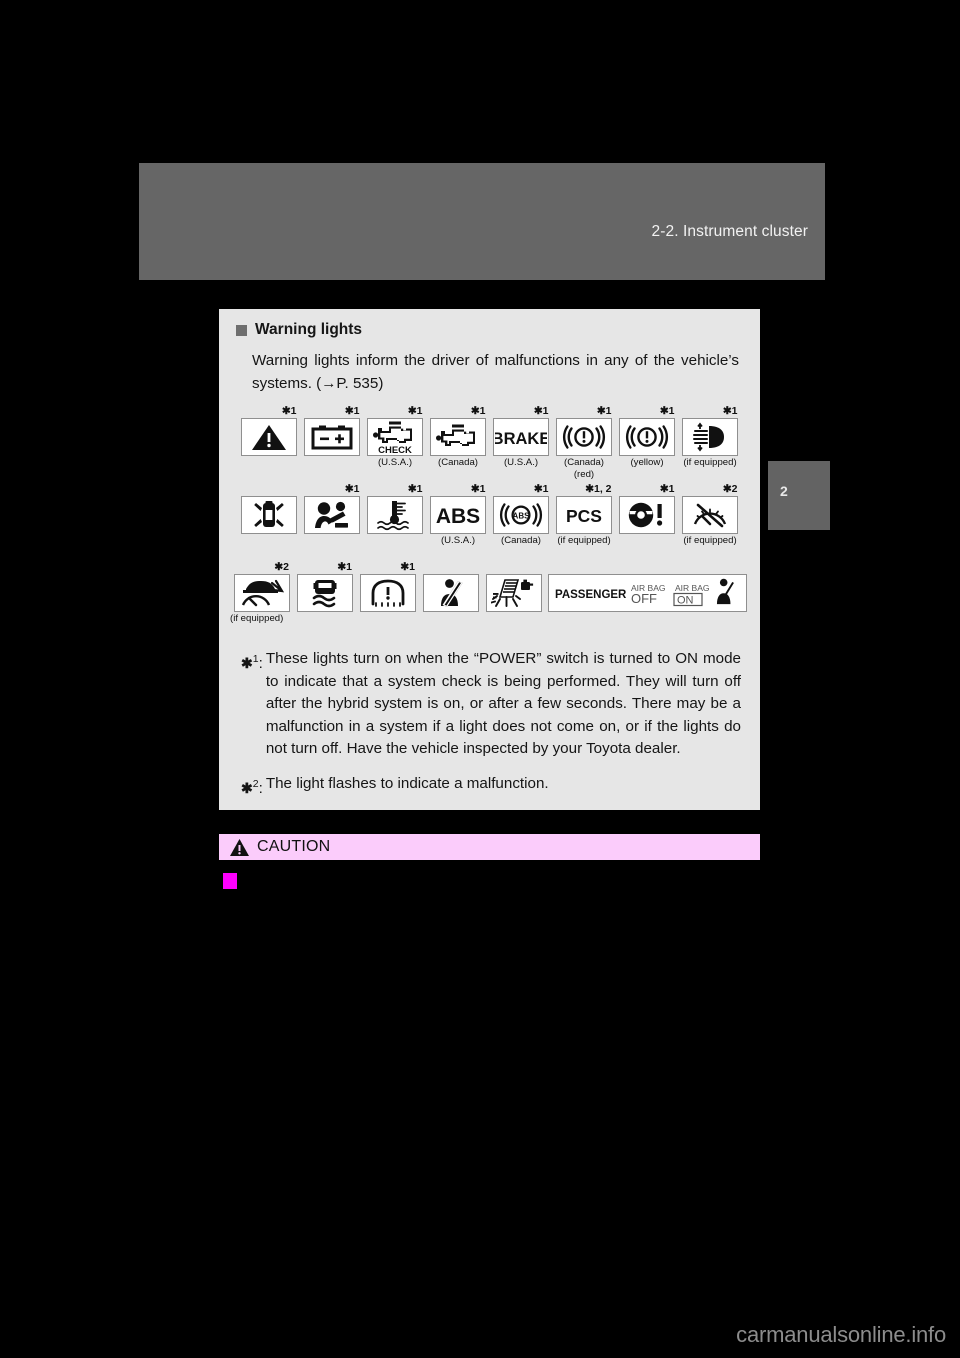  Describe the element at coordinates (458, 515) in the screenshot. I see `abs-usa-icon: ABS` at that location.